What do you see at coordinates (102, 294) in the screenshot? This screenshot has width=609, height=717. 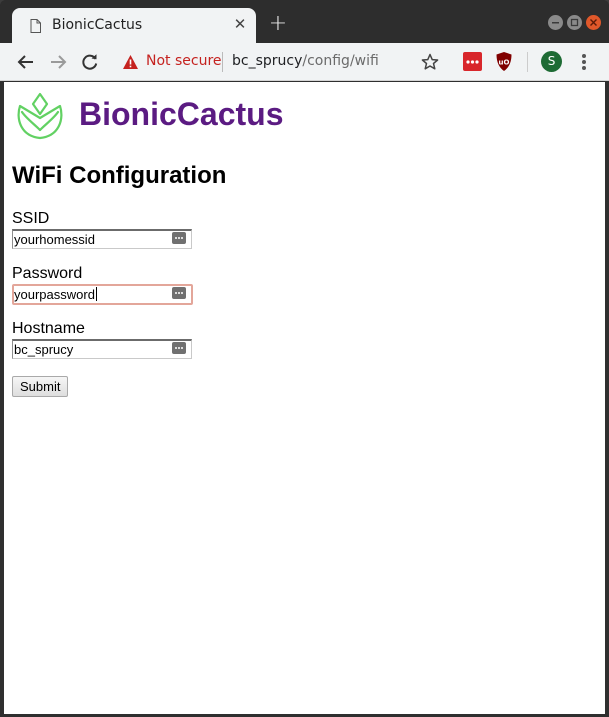 I see `password-input: yourpassword` at bounding box center [102, 294].